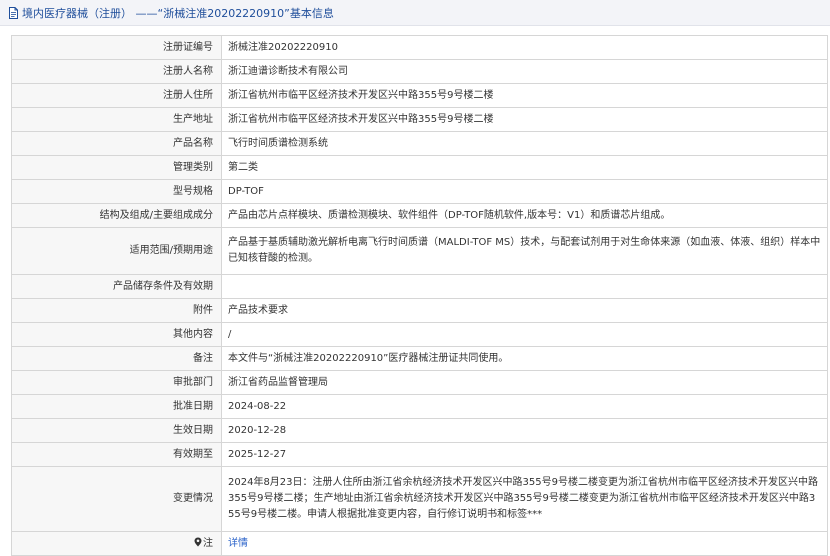 The image size is (830, 556). I want to click on note-label-cell: 注, so click(116, 543).